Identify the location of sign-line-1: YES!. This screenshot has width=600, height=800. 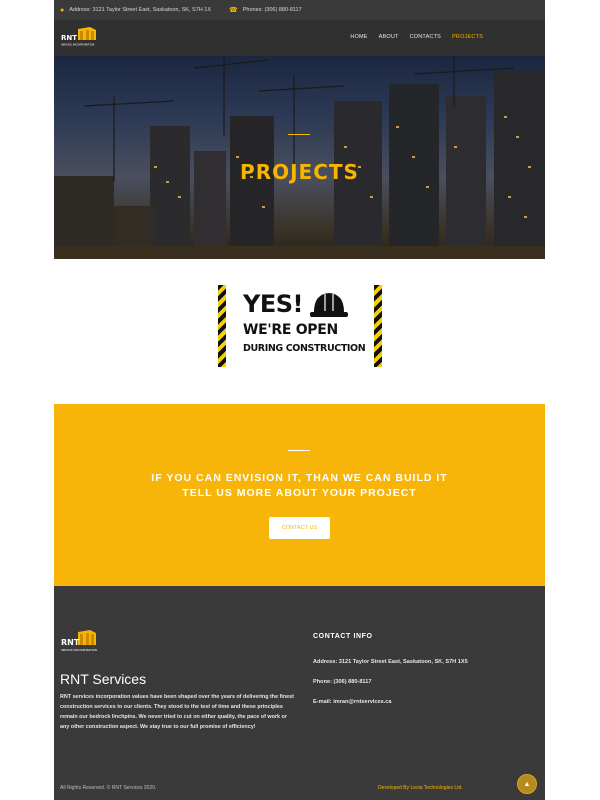
(273, 304).